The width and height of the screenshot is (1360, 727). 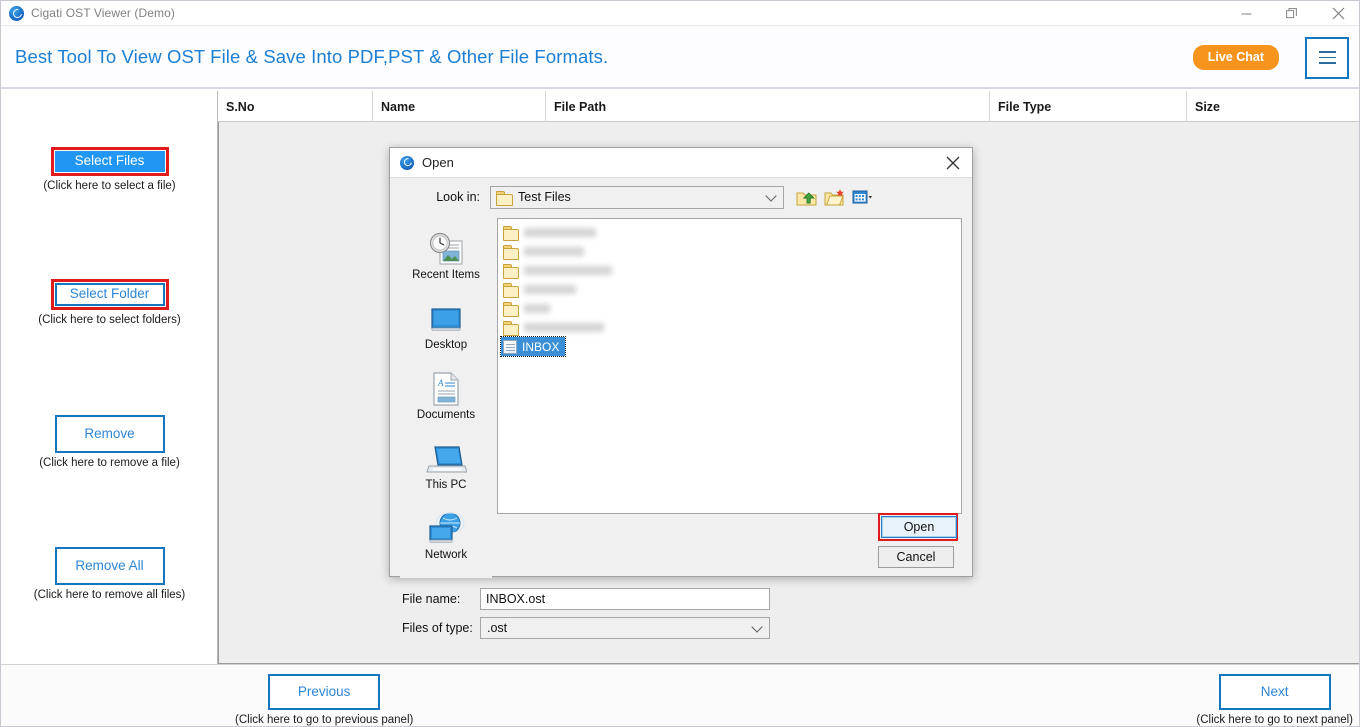 I want to click on file-list: INBOX, so click(x=729, y=366).